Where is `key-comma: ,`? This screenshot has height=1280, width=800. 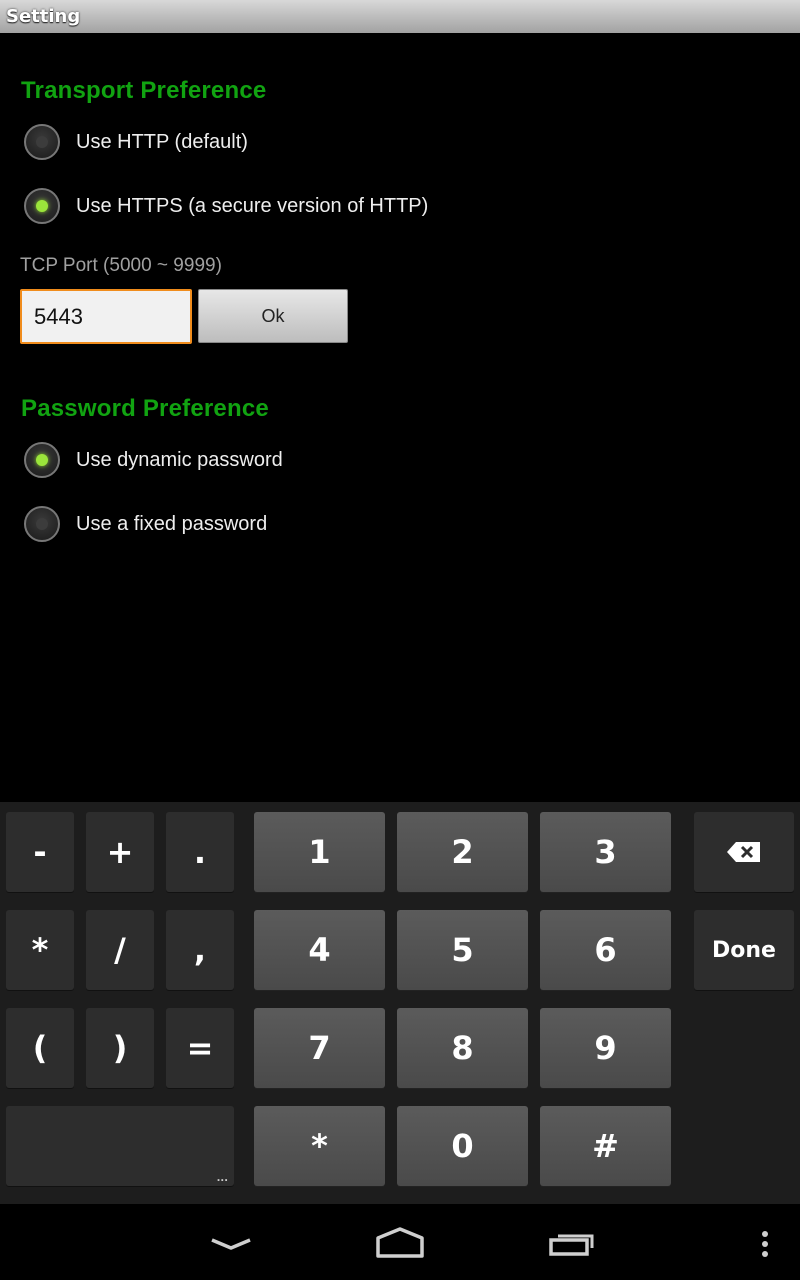 key-comma: , is located at coordinates (200, 950).